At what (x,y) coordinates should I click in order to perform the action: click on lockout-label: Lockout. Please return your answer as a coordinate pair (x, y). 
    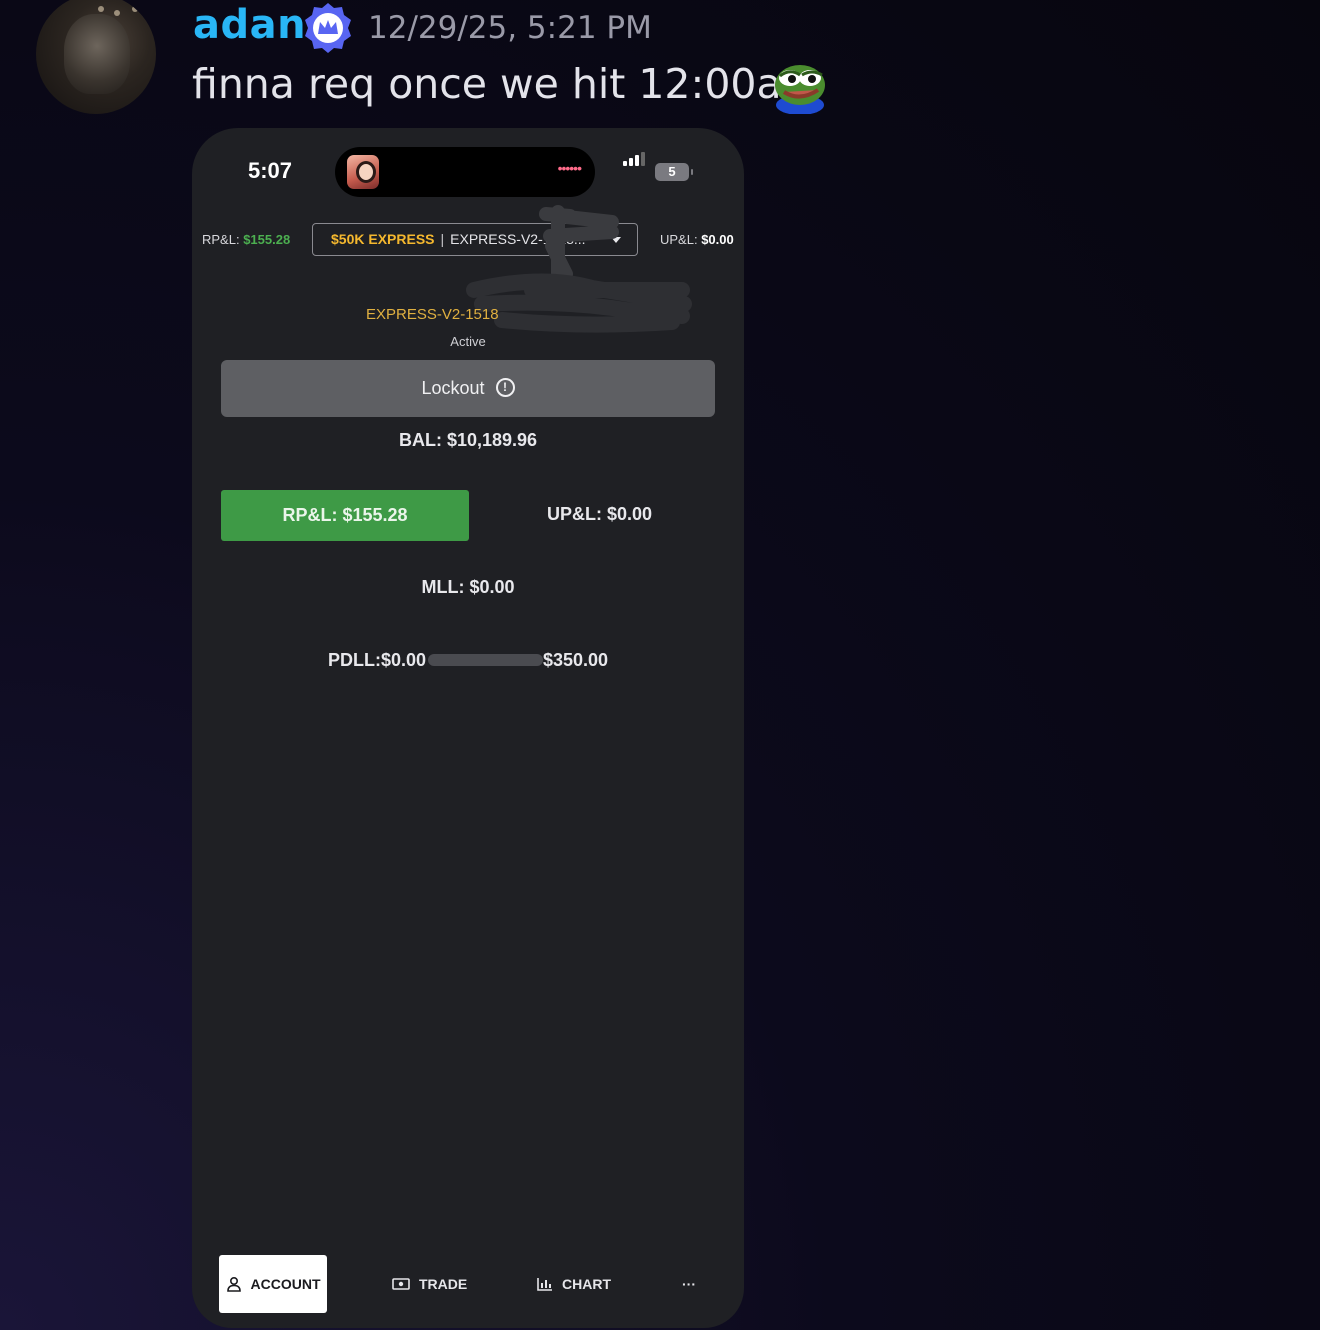
    Looking at the image, I should click on (453, 388).